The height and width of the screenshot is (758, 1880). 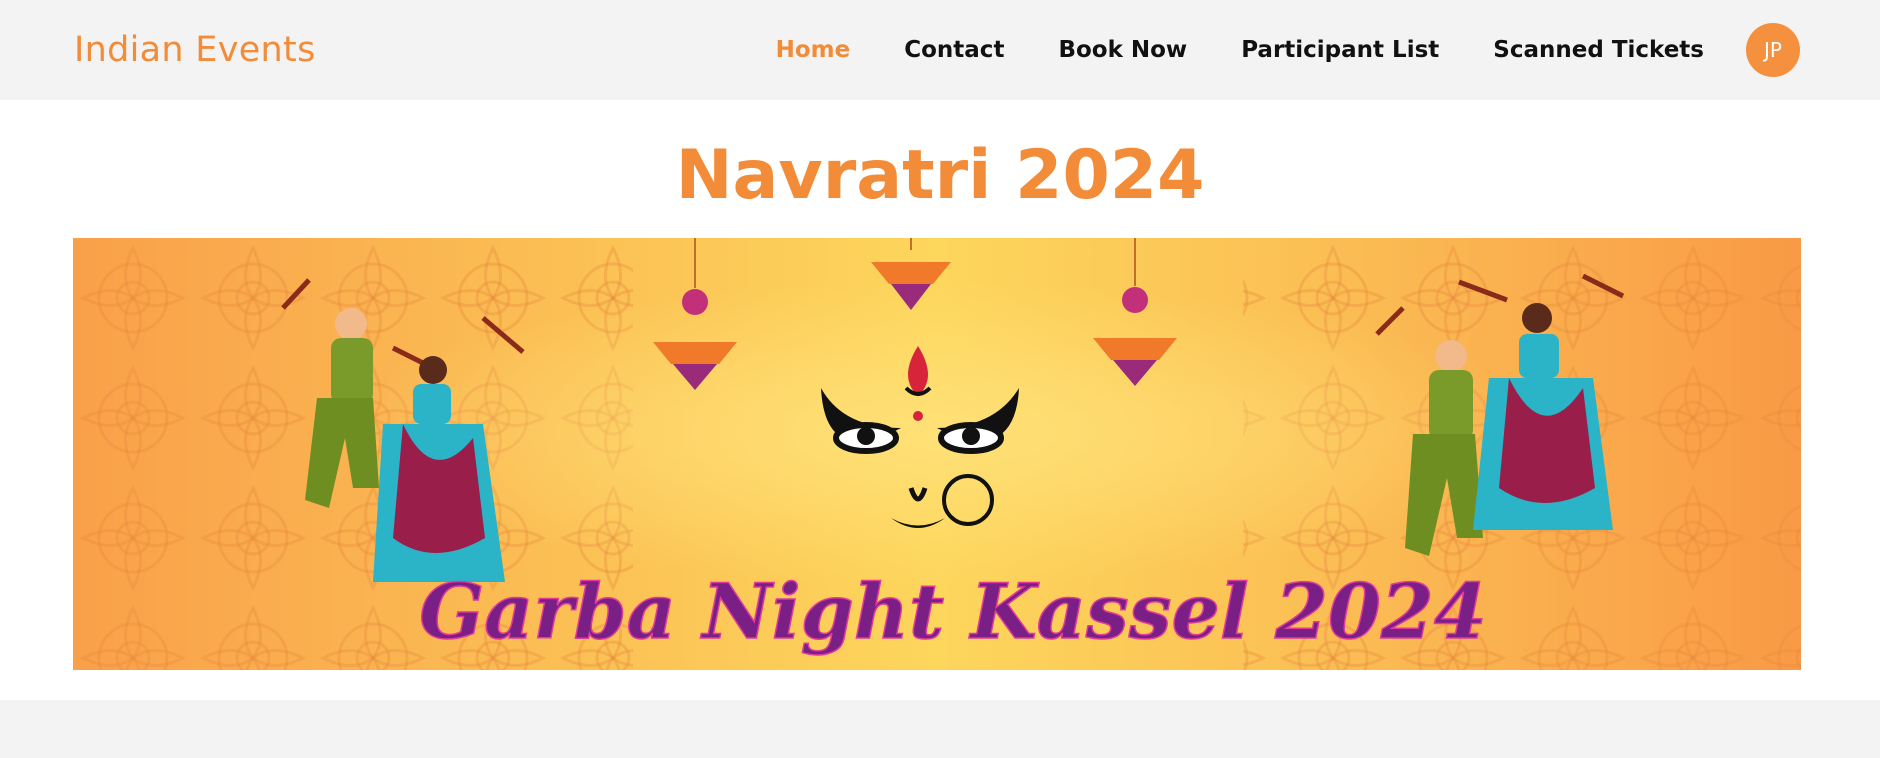 I want to click on nav-book-now: Book Now, so click(x=1122, y=50).